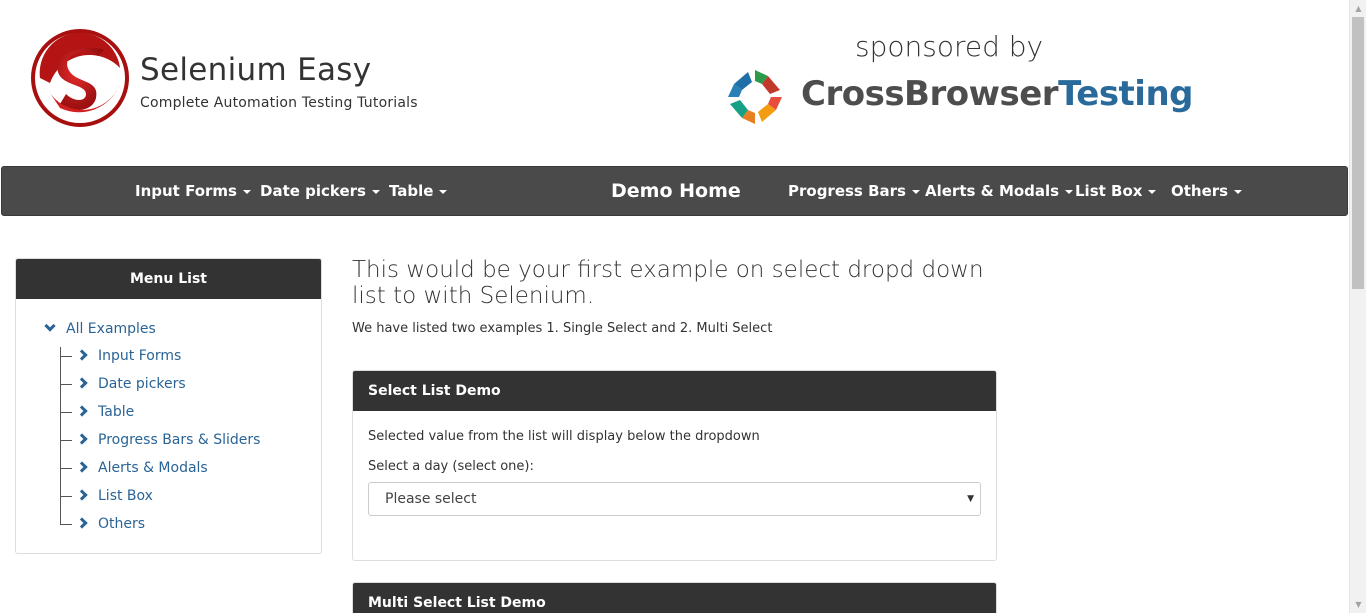  I want to click on tree-item-label: Alerts & Modals, so click(153, 468).